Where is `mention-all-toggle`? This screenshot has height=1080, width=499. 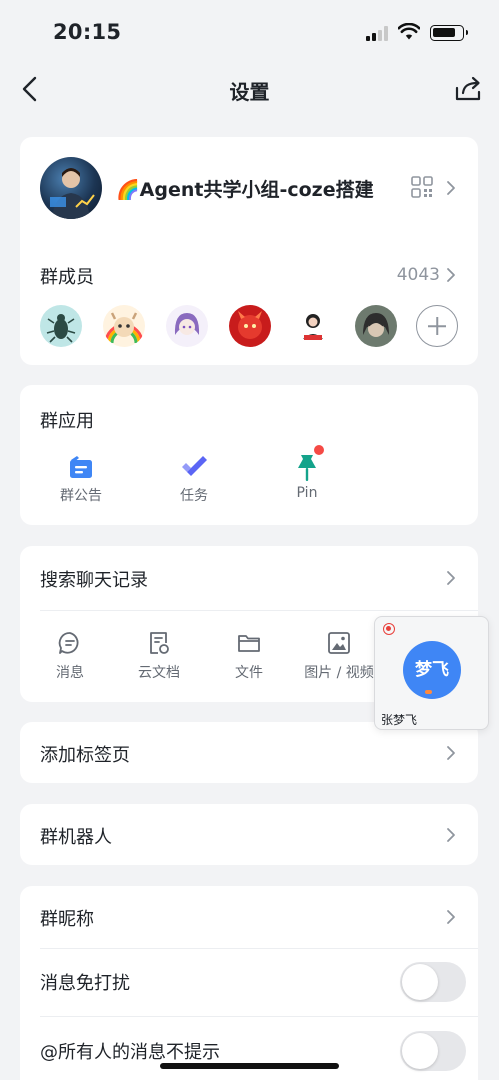
mention-all-toggle is located at coordinates (433, 1051).